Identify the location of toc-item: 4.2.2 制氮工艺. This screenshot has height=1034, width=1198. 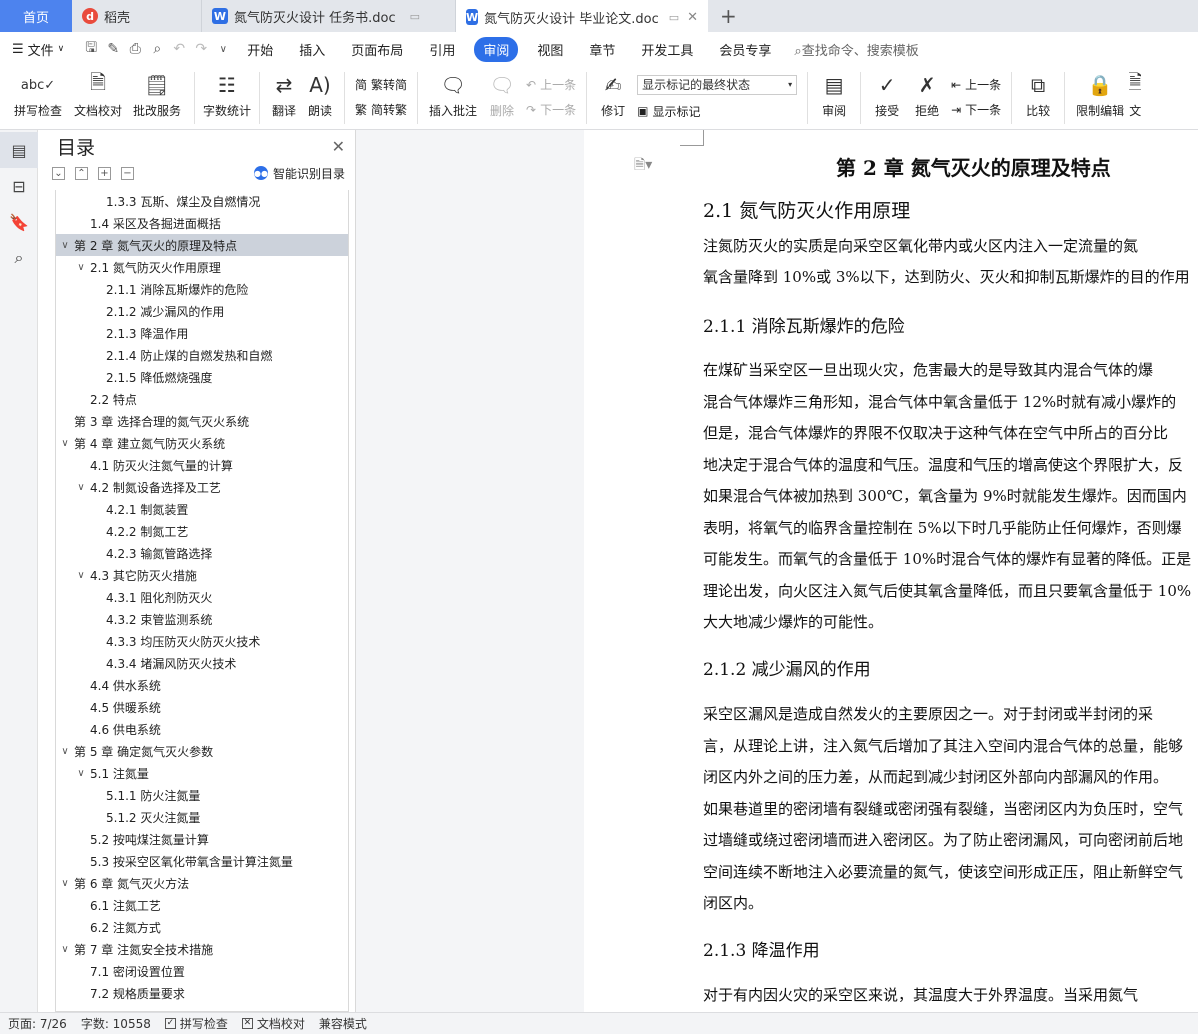
(202, 531).